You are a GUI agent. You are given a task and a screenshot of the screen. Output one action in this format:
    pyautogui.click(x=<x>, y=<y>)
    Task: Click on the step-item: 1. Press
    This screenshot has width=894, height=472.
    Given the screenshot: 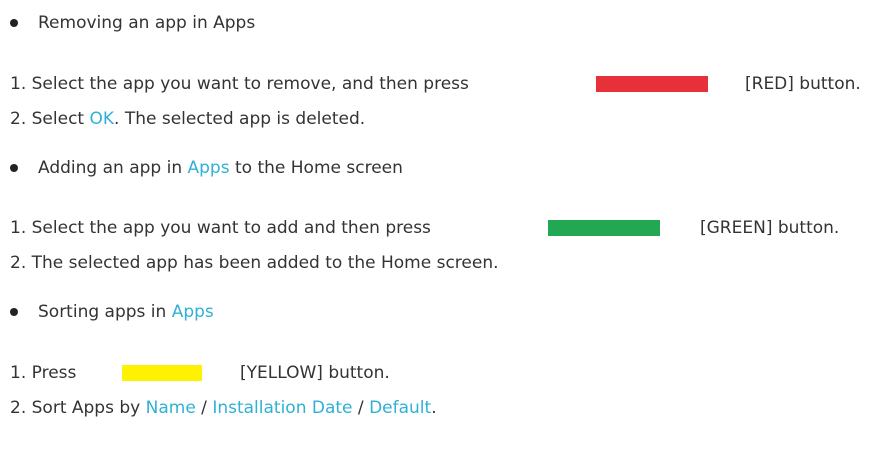 What is the action you would take?
    pyautogui.click(x=43, y=373)
    